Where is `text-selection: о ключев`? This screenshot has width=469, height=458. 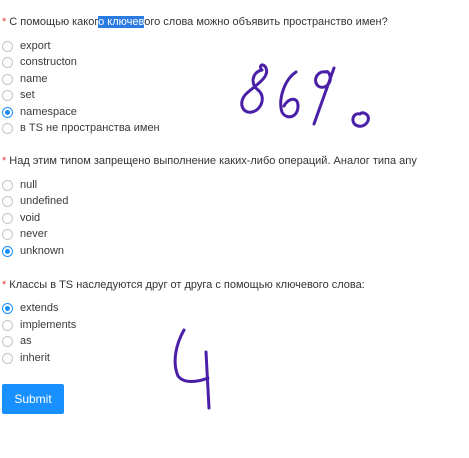
text-selection: о ключев is located at coordinates (121, 22).